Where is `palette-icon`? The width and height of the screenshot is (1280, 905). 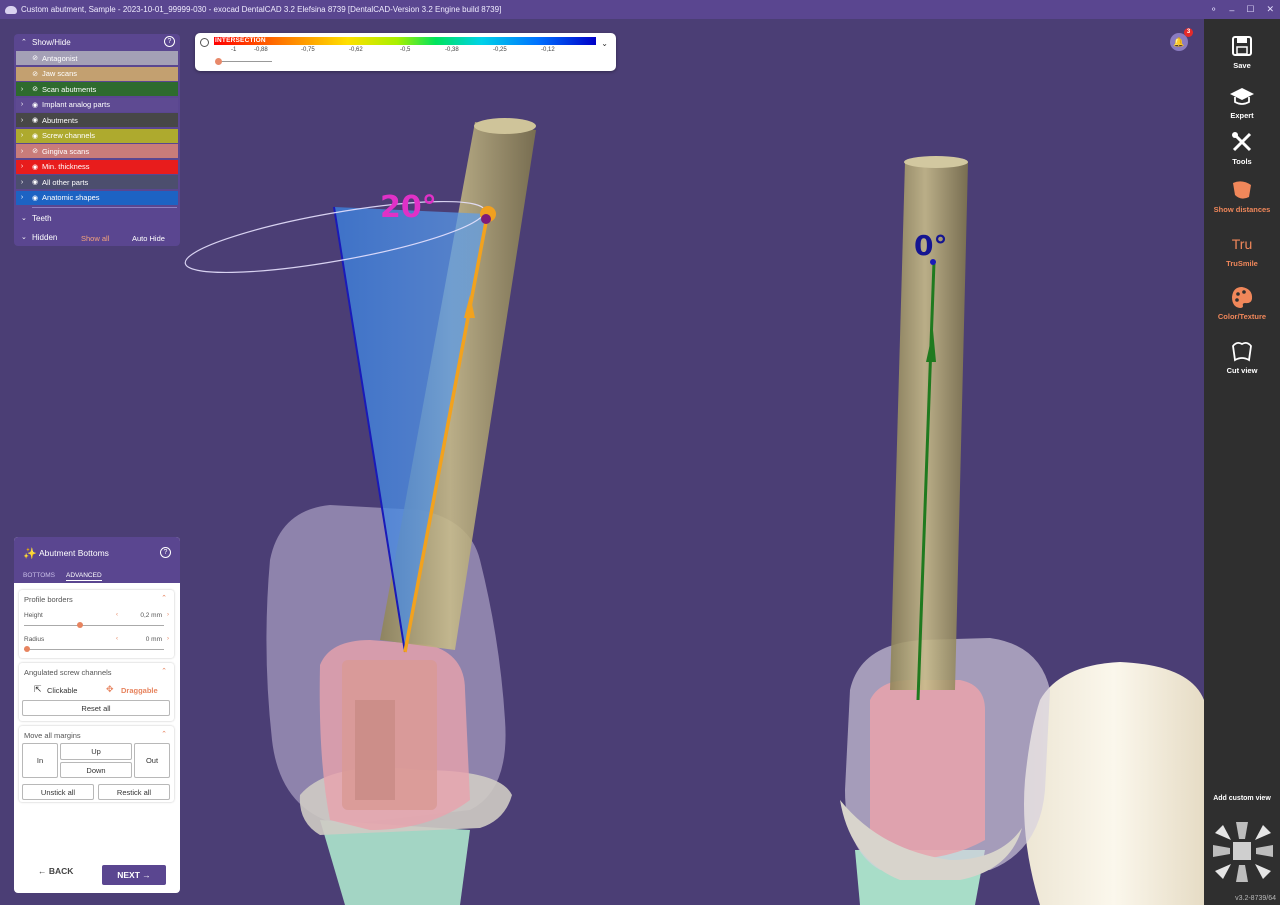 palette-icon is located at coordinates (1242, 297).